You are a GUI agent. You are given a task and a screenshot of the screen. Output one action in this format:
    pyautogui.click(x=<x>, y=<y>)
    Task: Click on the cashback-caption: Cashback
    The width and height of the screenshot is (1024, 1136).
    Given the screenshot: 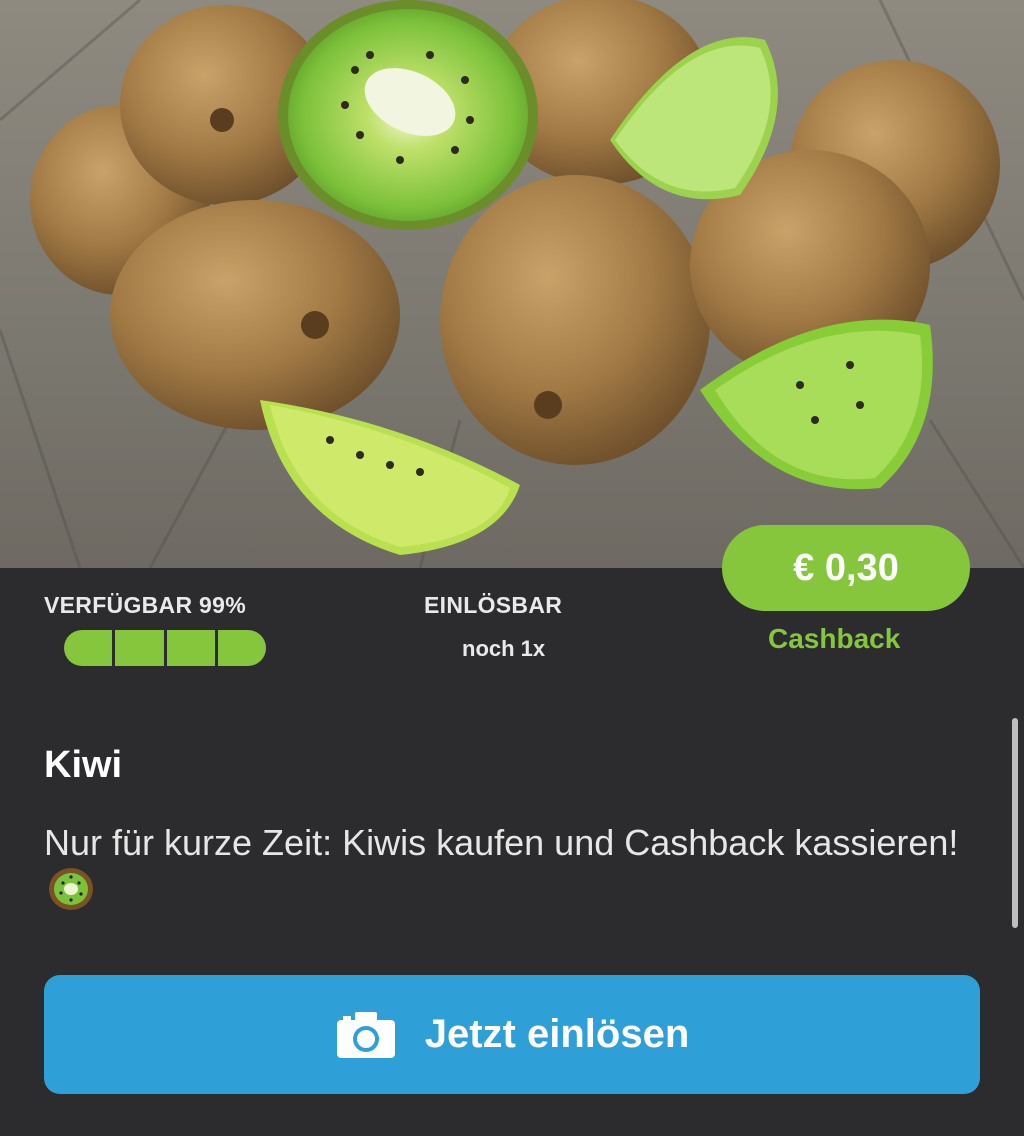 What is the action you would take?
    pyautogui.click(x=834, y=638)
    